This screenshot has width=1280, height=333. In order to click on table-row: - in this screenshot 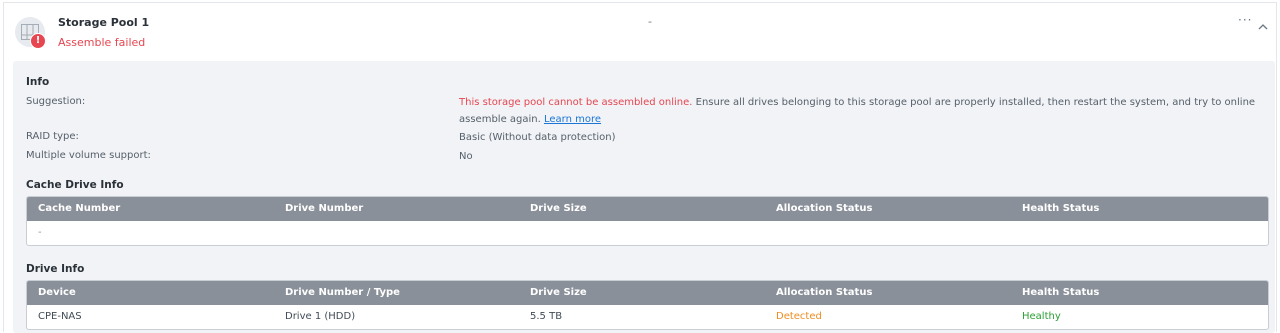, I will do `click(647, 233)`.